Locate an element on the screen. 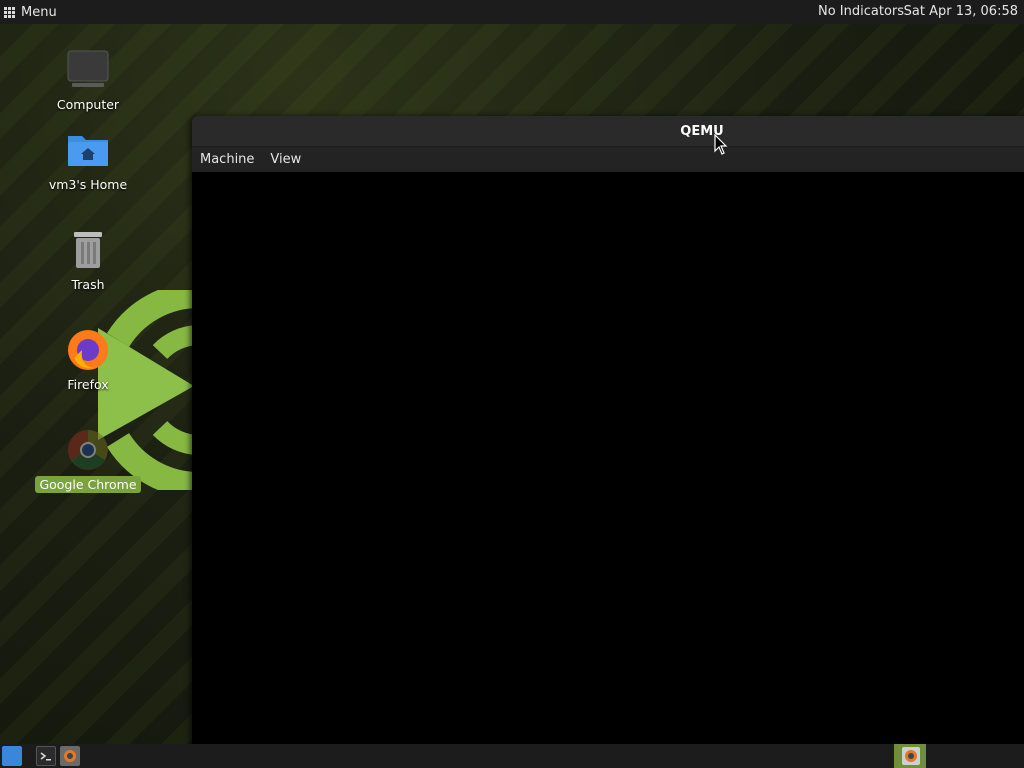 The width and height of the screenshot is (1024, 768). home-folder-icon is located at coordinates (88, 150).